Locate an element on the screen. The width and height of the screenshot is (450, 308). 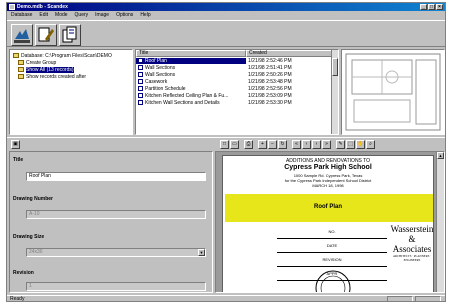
tree-item-show-all: Show All (13 records) is located at coordinates (71, 69).